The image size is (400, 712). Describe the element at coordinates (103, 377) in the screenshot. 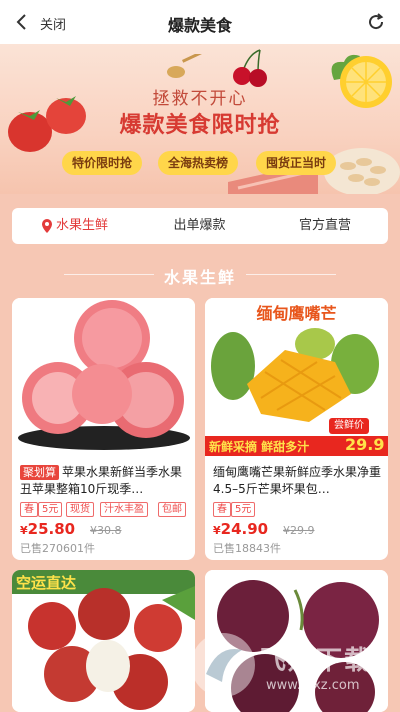

I see `apple-product-image` at that location.